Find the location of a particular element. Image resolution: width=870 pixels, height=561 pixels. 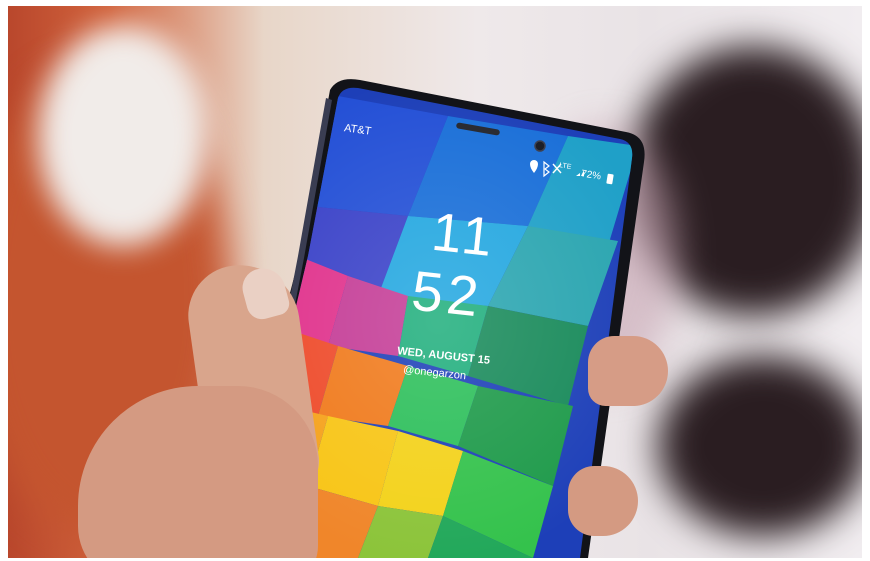

front-camera-icon is located at coordinates (540, 146).